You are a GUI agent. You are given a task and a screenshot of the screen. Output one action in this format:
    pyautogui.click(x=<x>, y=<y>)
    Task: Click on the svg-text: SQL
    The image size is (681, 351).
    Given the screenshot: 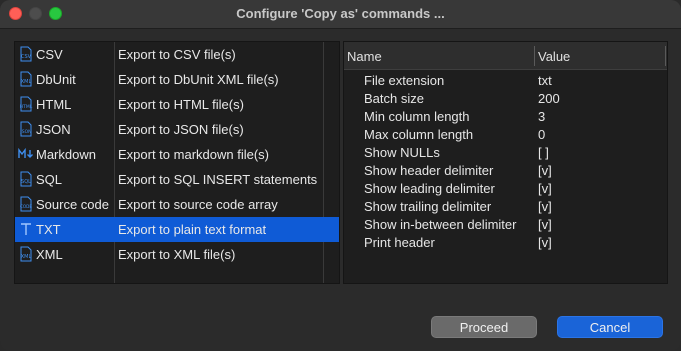 What is the action you would take?
    pyautogui.click(x=26, y=182)
    